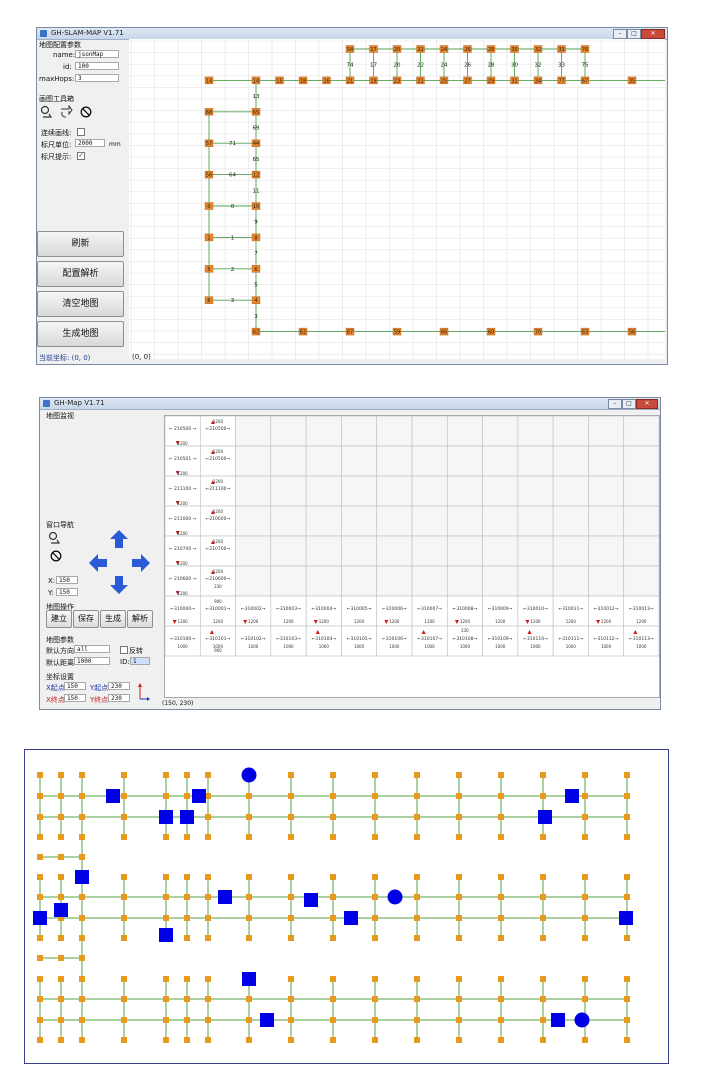 This screenshot has height=1087, width=720. I want to click on id-label: id:, so click(67, 67).